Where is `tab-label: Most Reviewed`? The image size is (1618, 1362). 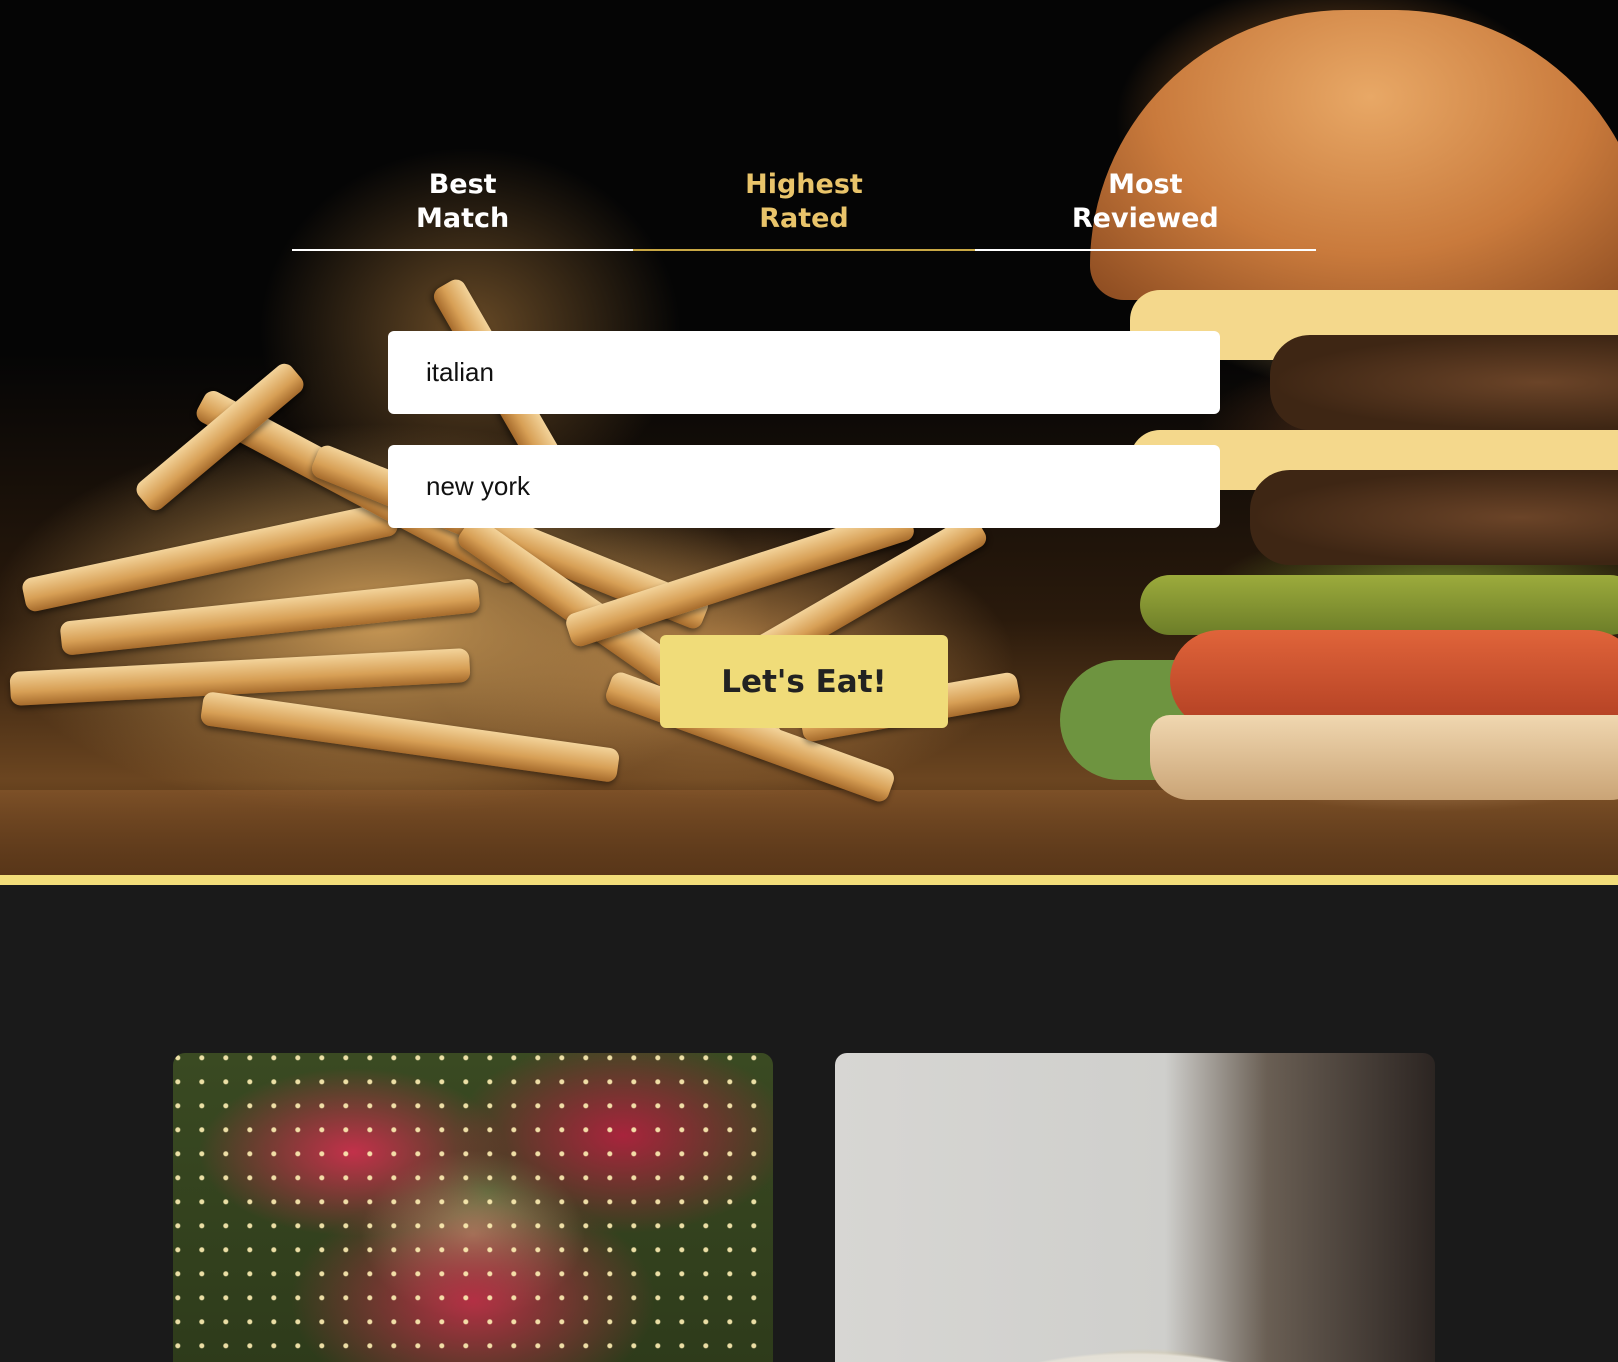 tab-label: Most Reviewed is located at coordinates (1145, 201).